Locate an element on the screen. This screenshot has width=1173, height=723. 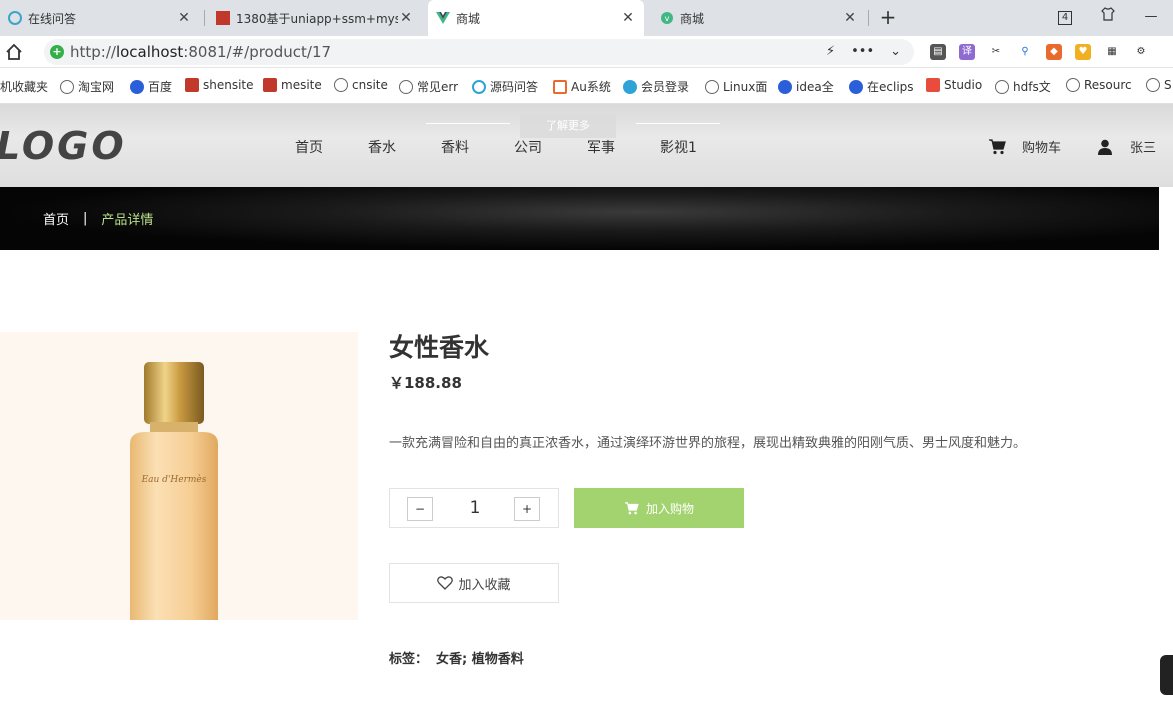
learn-more-button: 了解更多 is located at coordinates (568, 126).